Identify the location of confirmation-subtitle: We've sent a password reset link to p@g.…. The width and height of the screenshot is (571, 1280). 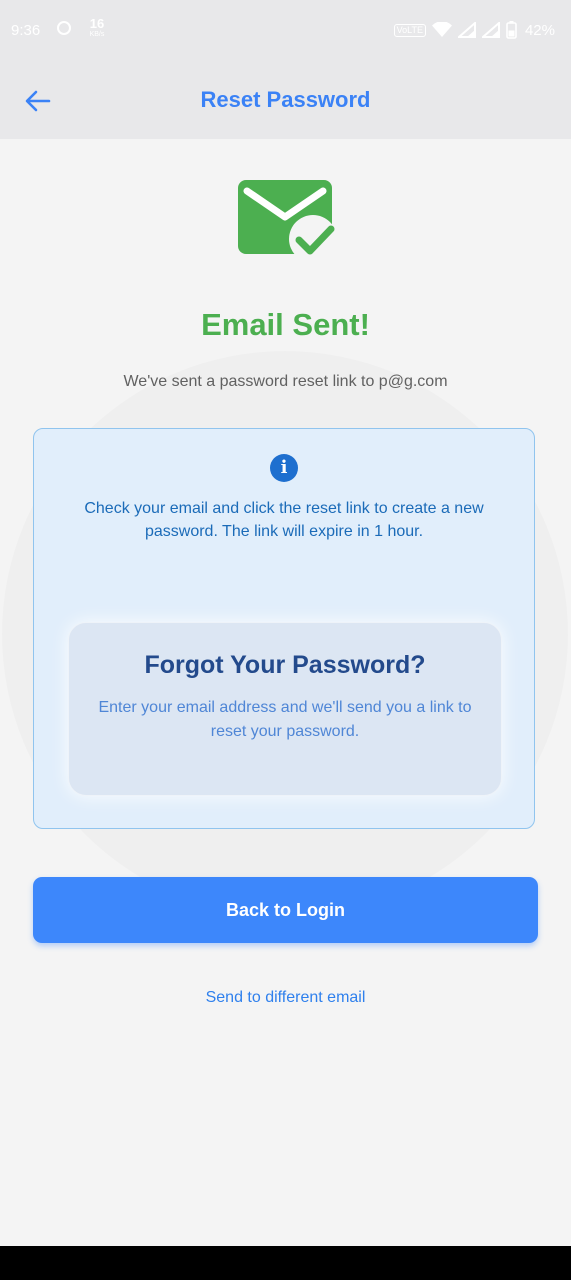
(285, 381).